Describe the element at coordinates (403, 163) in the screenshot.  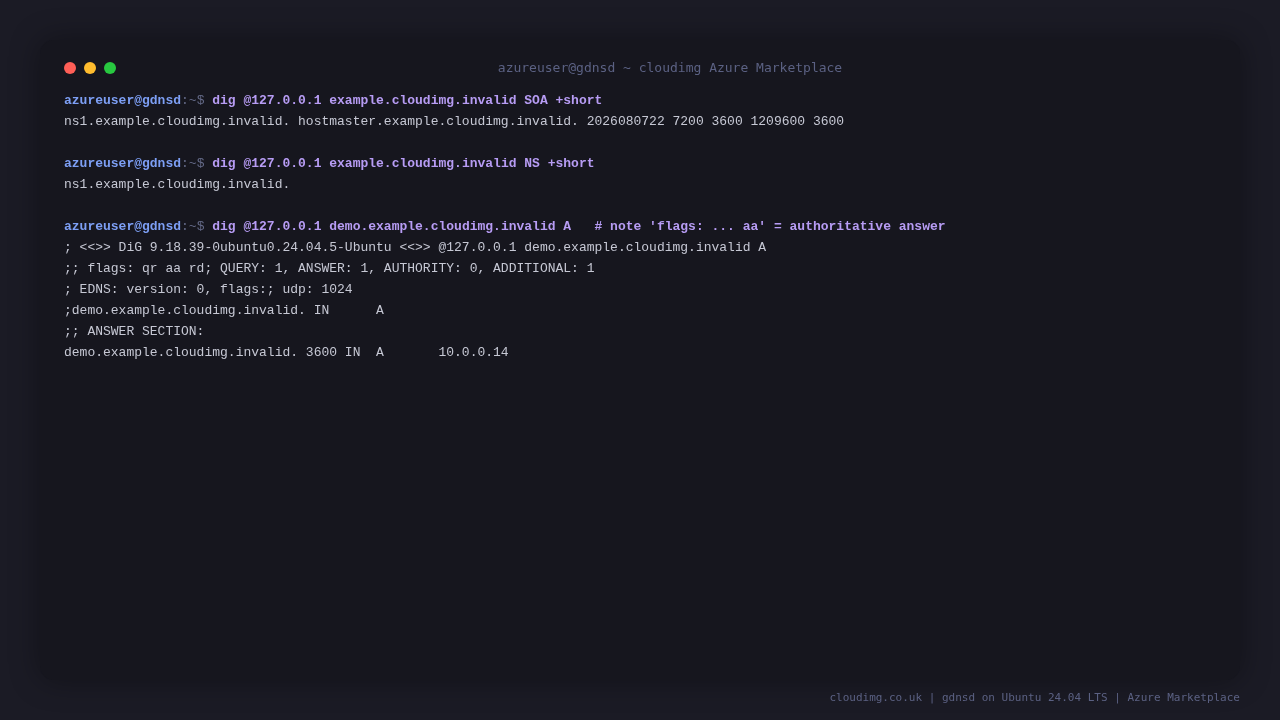
I see `command-text: dig @127.0.0.1 example.cloudimg.invalid NS +short` at that location.